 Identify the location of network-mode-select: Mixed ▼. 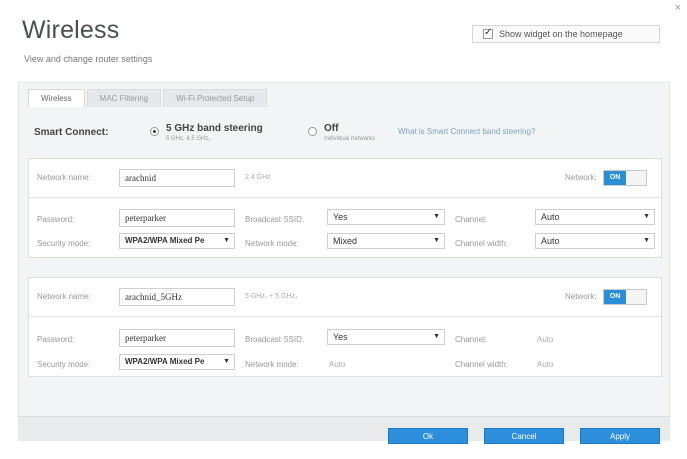
(386, 241).